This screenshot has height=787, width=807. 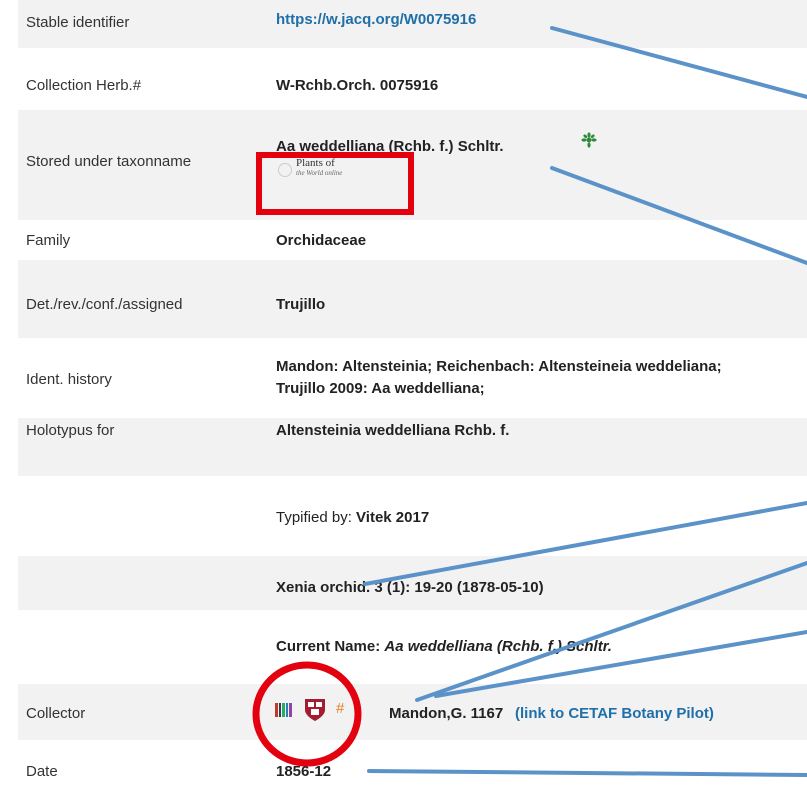 I want to click on typified-value: Vitek 2017, so click(x=393, y=517).